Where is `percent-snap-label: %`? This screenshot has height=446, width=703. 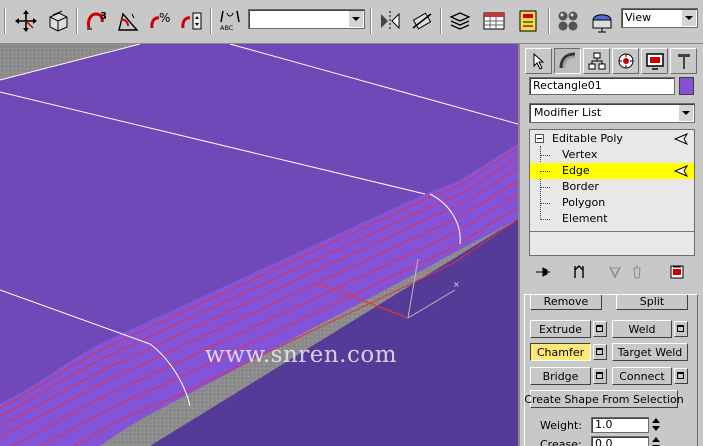 percent-snap-label: % is located at coordinates (164, 18).